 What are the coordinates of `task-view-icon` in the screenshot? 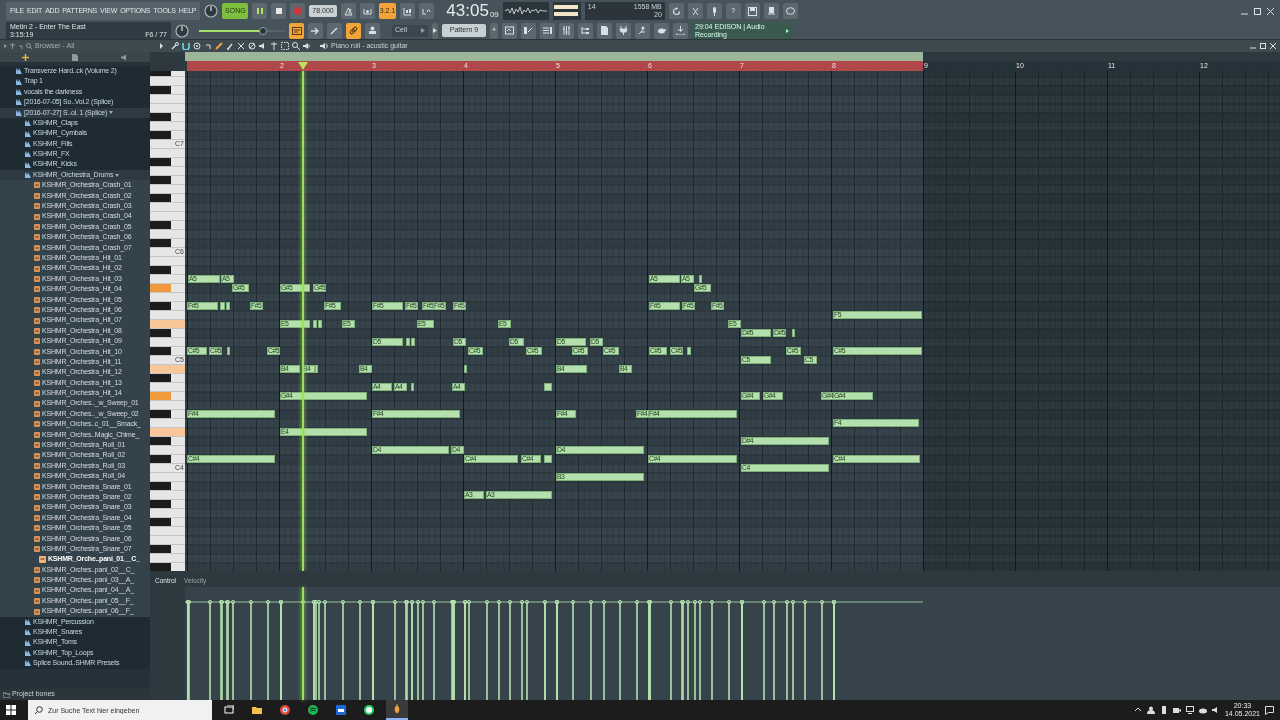 It's located at (229, 710).